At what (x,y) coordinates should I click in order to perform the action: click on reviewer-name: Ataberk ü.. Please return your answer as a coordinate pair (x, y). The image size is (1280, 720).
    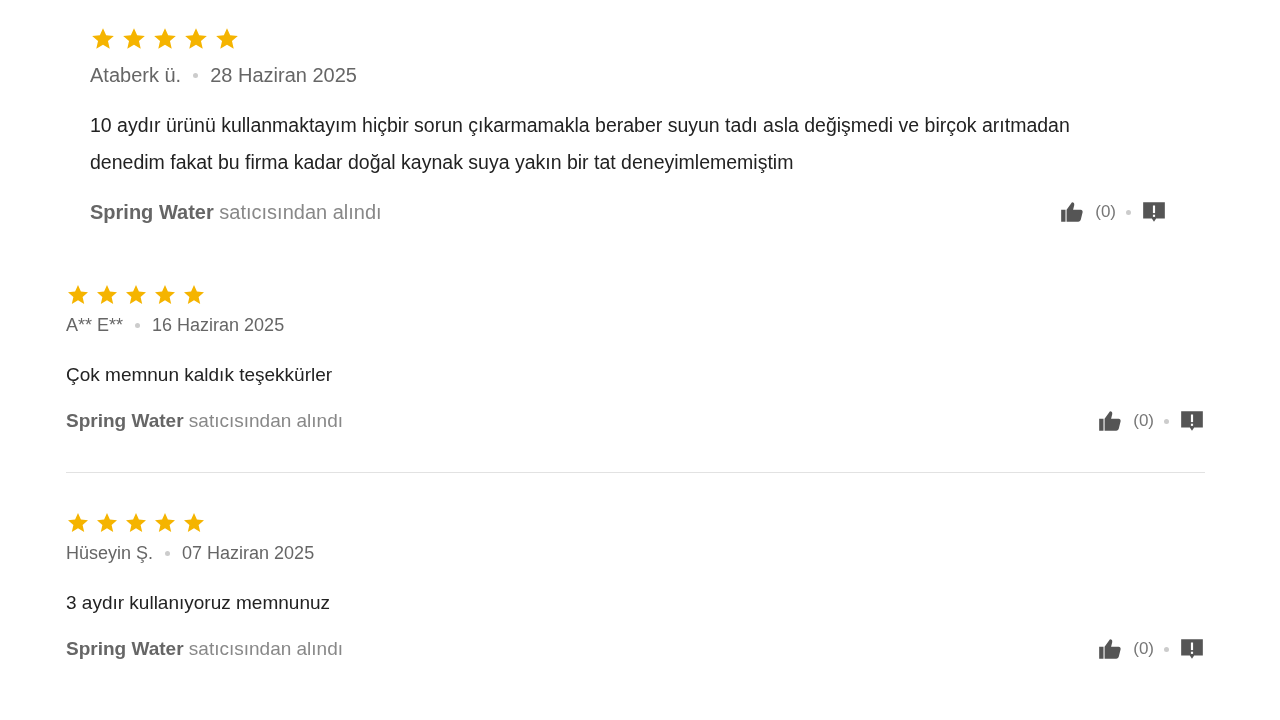
    Looking at the image, I should click on (136, 75).